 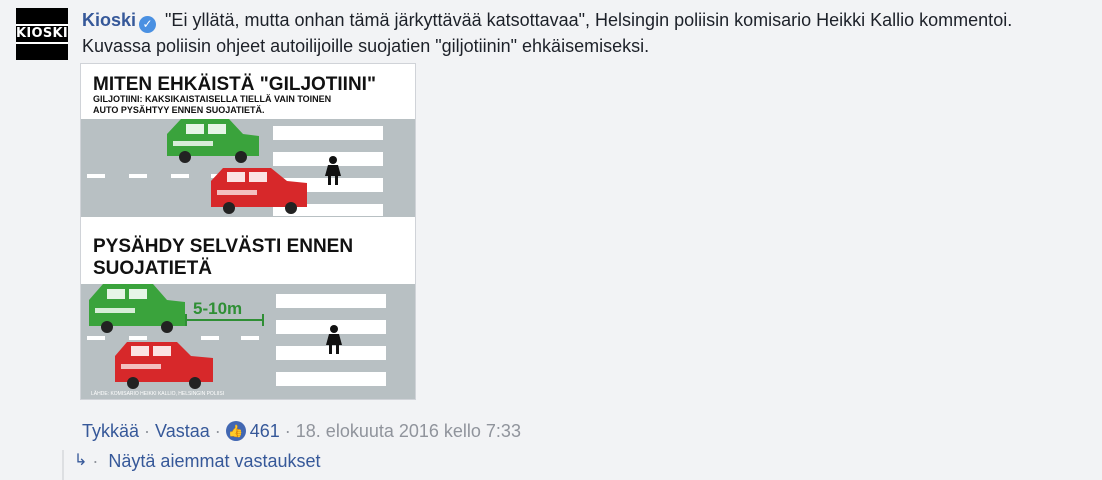 I want to click on image-heading-2a: PYSÄHDY SELVÄSTI ENNEN, so click(x=223, y=246).